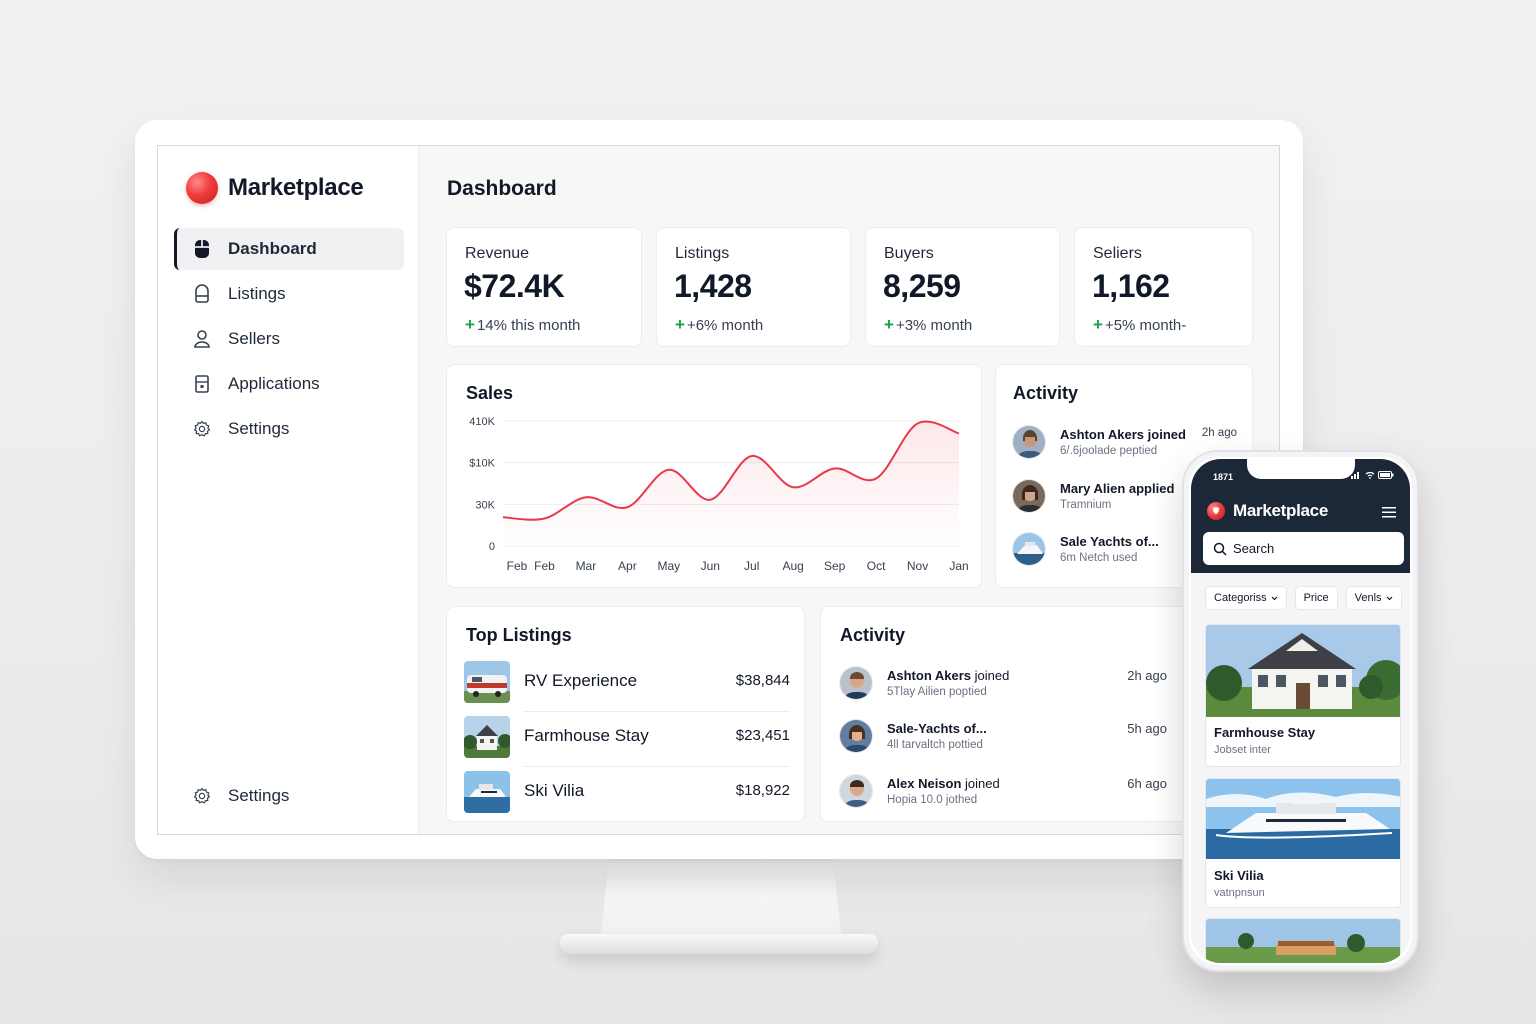  I want to click on ranch-photo, so click(1303, 941).